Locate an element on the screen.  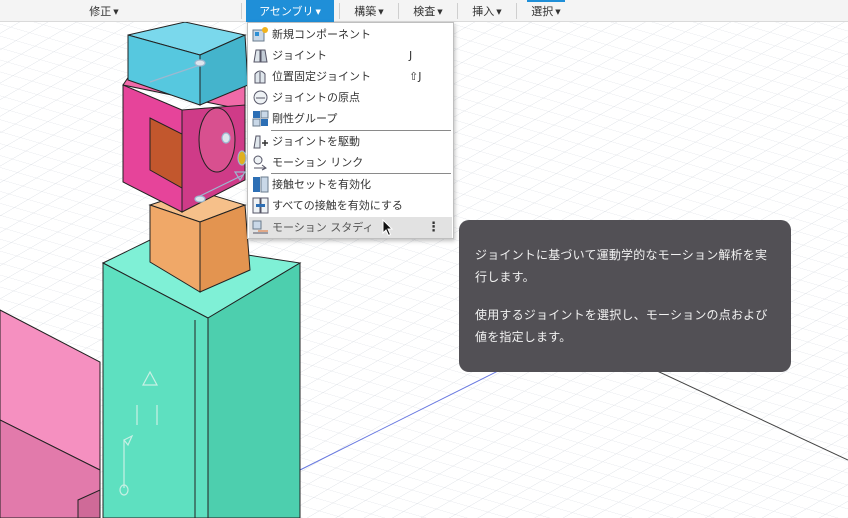
menu-item-motion-study: モーション スタディ ⋮ is located at coordinates (350, 227).